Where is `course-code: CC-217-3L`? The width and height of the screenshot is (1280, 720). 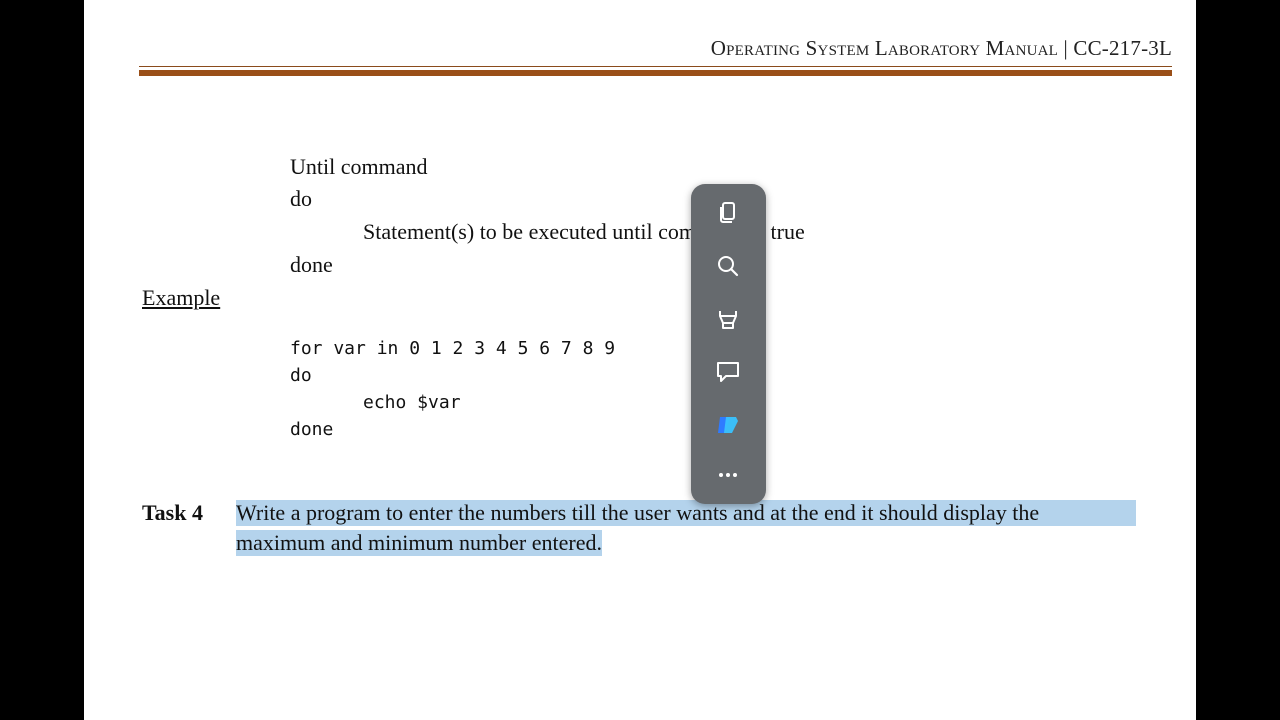
course-code: CC-217-3L is located at coordinates (1122, 48).